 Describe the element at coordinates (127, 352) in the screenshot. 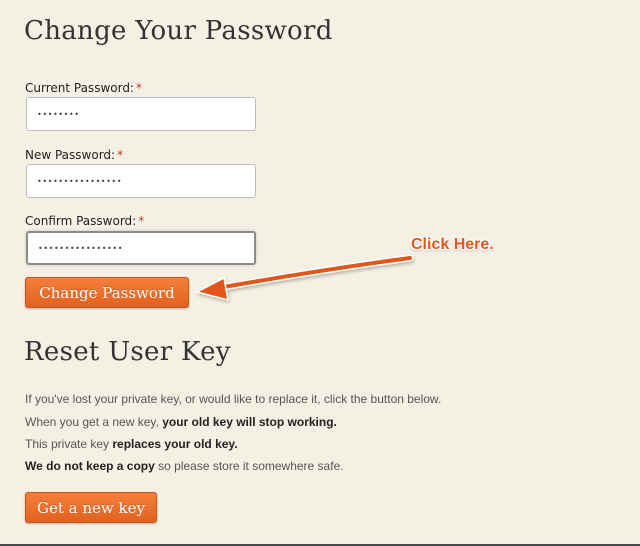

I see `reset-user-key-title: Reset User Key` at that location.